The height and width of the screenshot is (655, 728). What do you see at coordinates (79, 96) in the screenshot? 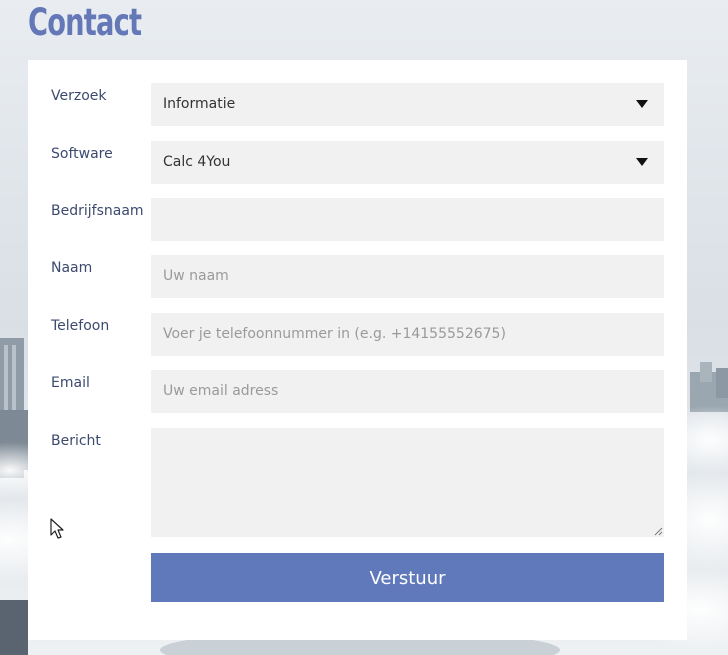
I see `verzoek-label: Verzoek` at bounding box center [79, 96].